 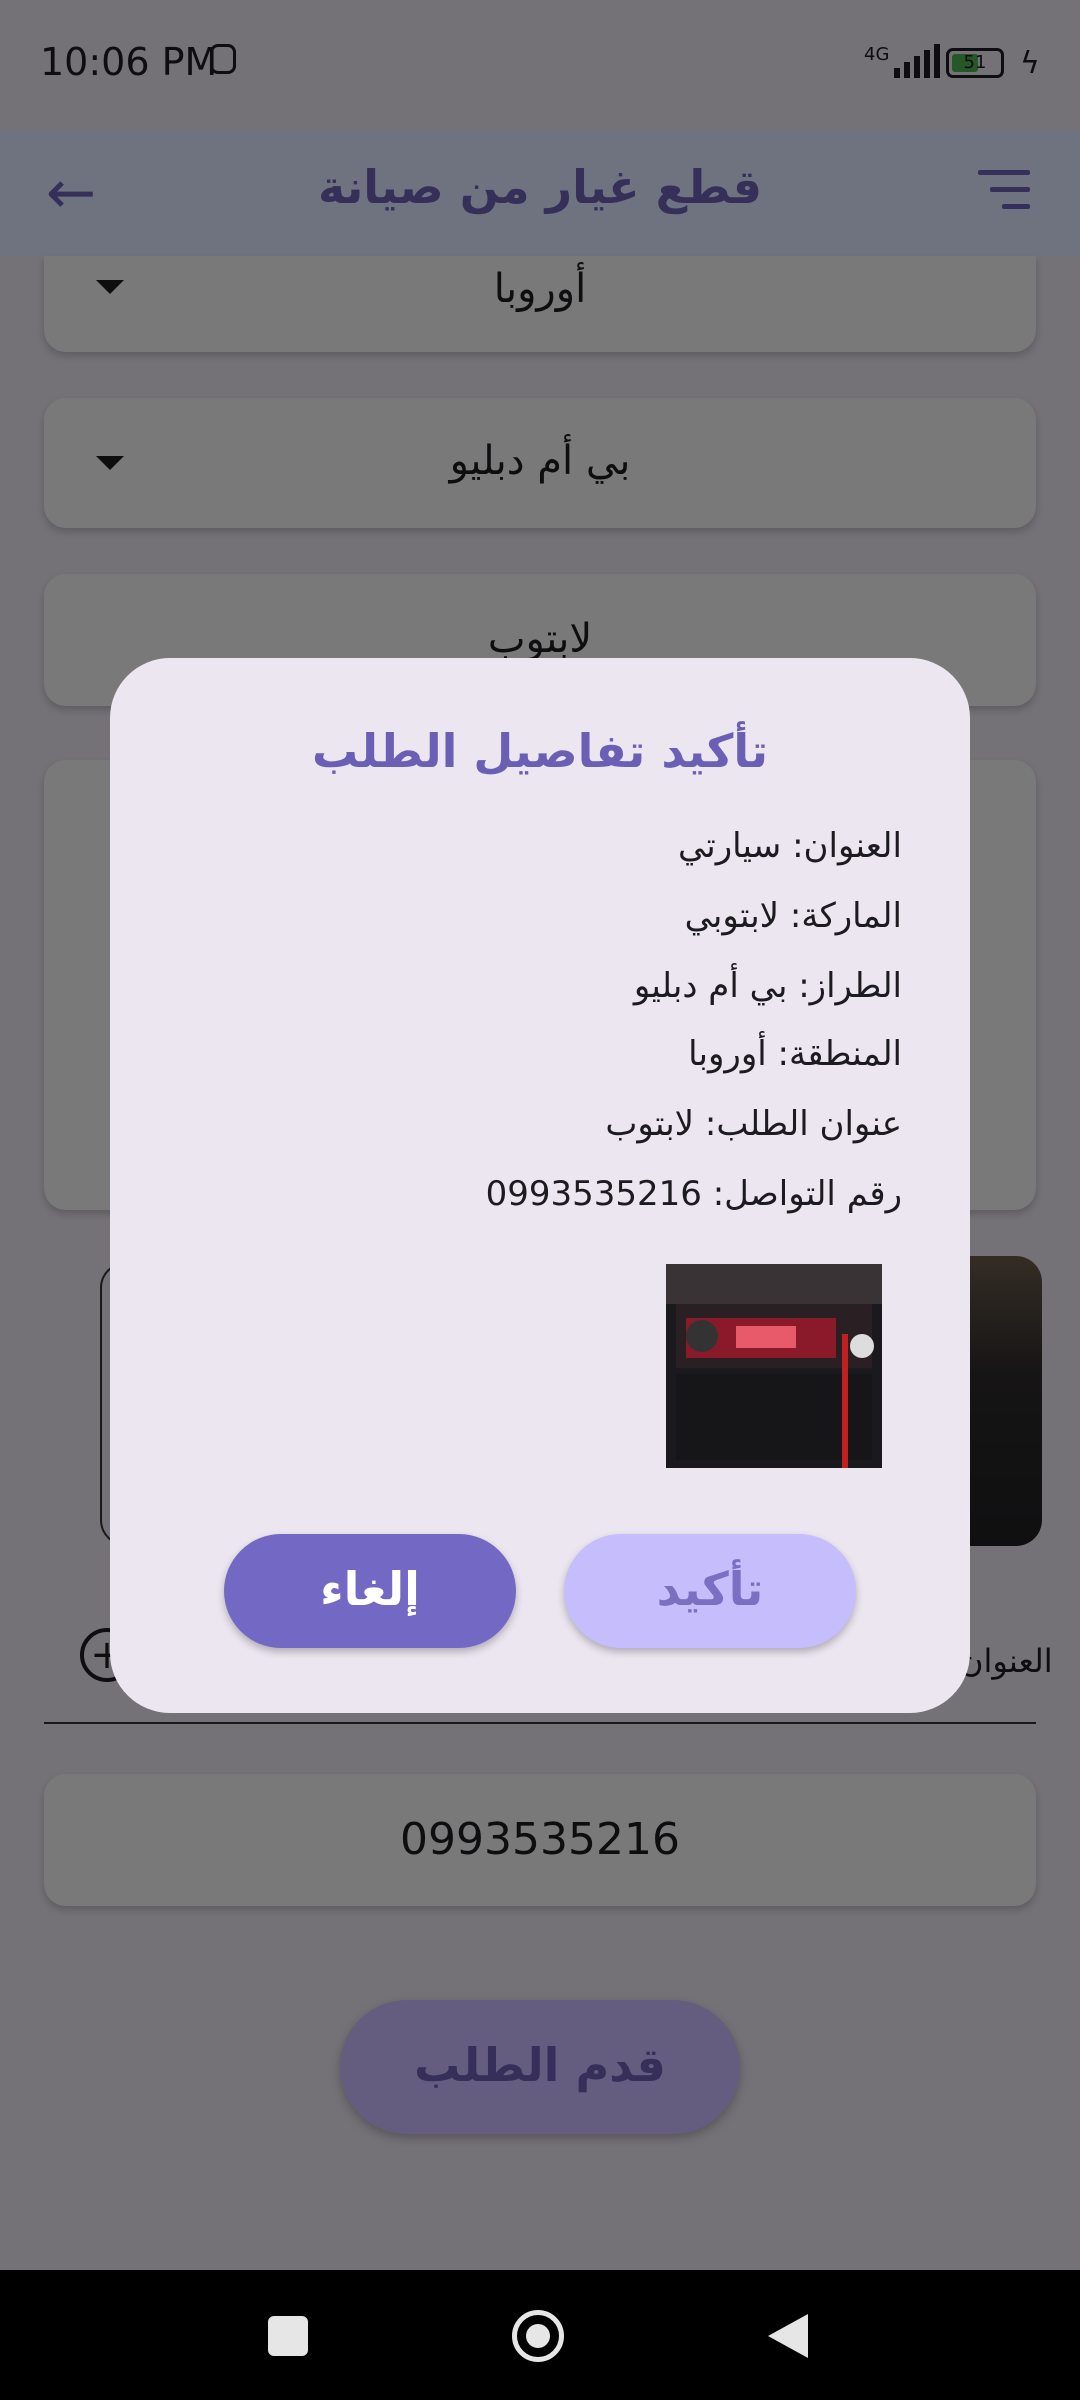 What do you see at coordinates (788, 2336) in the screenshot?
I see `back-triangle-icon` at bounding box center [788, 2336].